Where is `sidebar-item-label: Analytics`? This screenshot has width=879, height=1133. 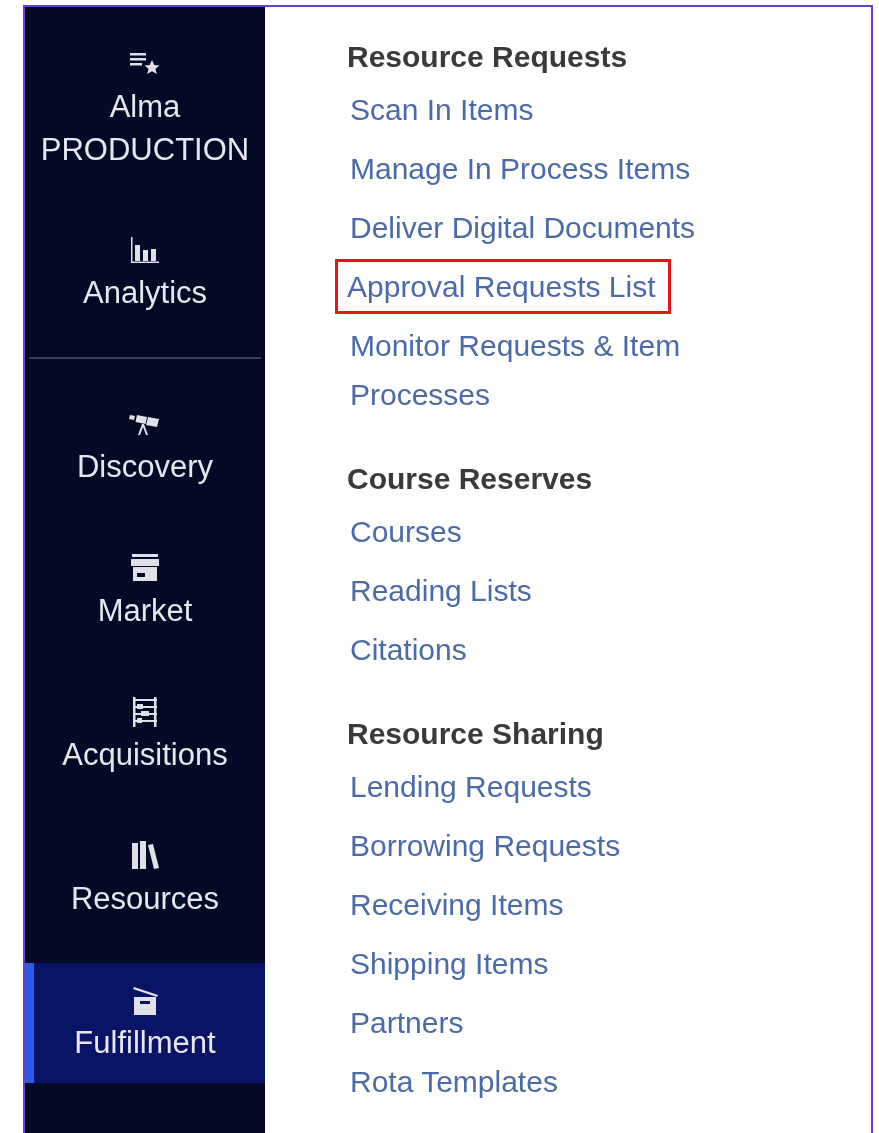
sidebar-item-label: Analytics is located at coordinates (144, 292).